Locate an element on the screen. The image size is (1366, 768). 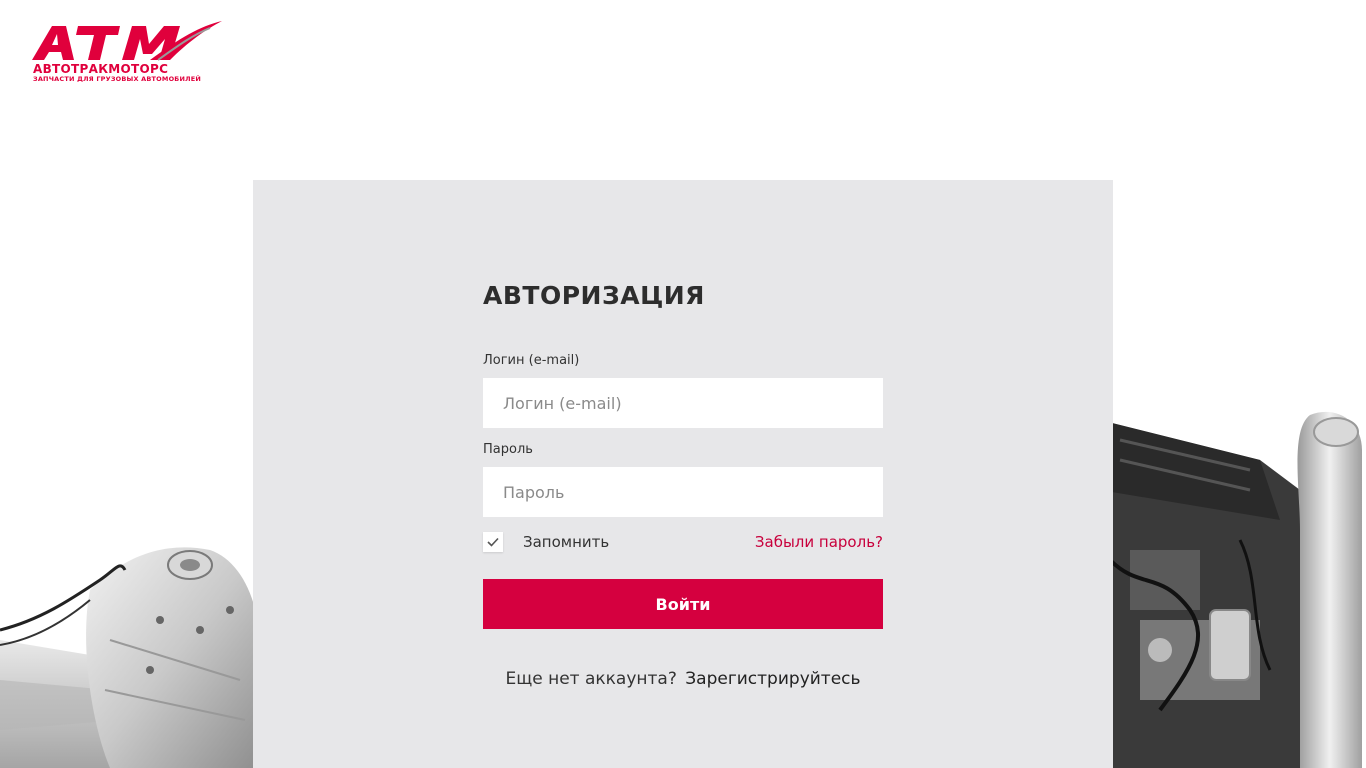
forgot-password-link: Забыли пароль? is located at coordinates (819, 542).